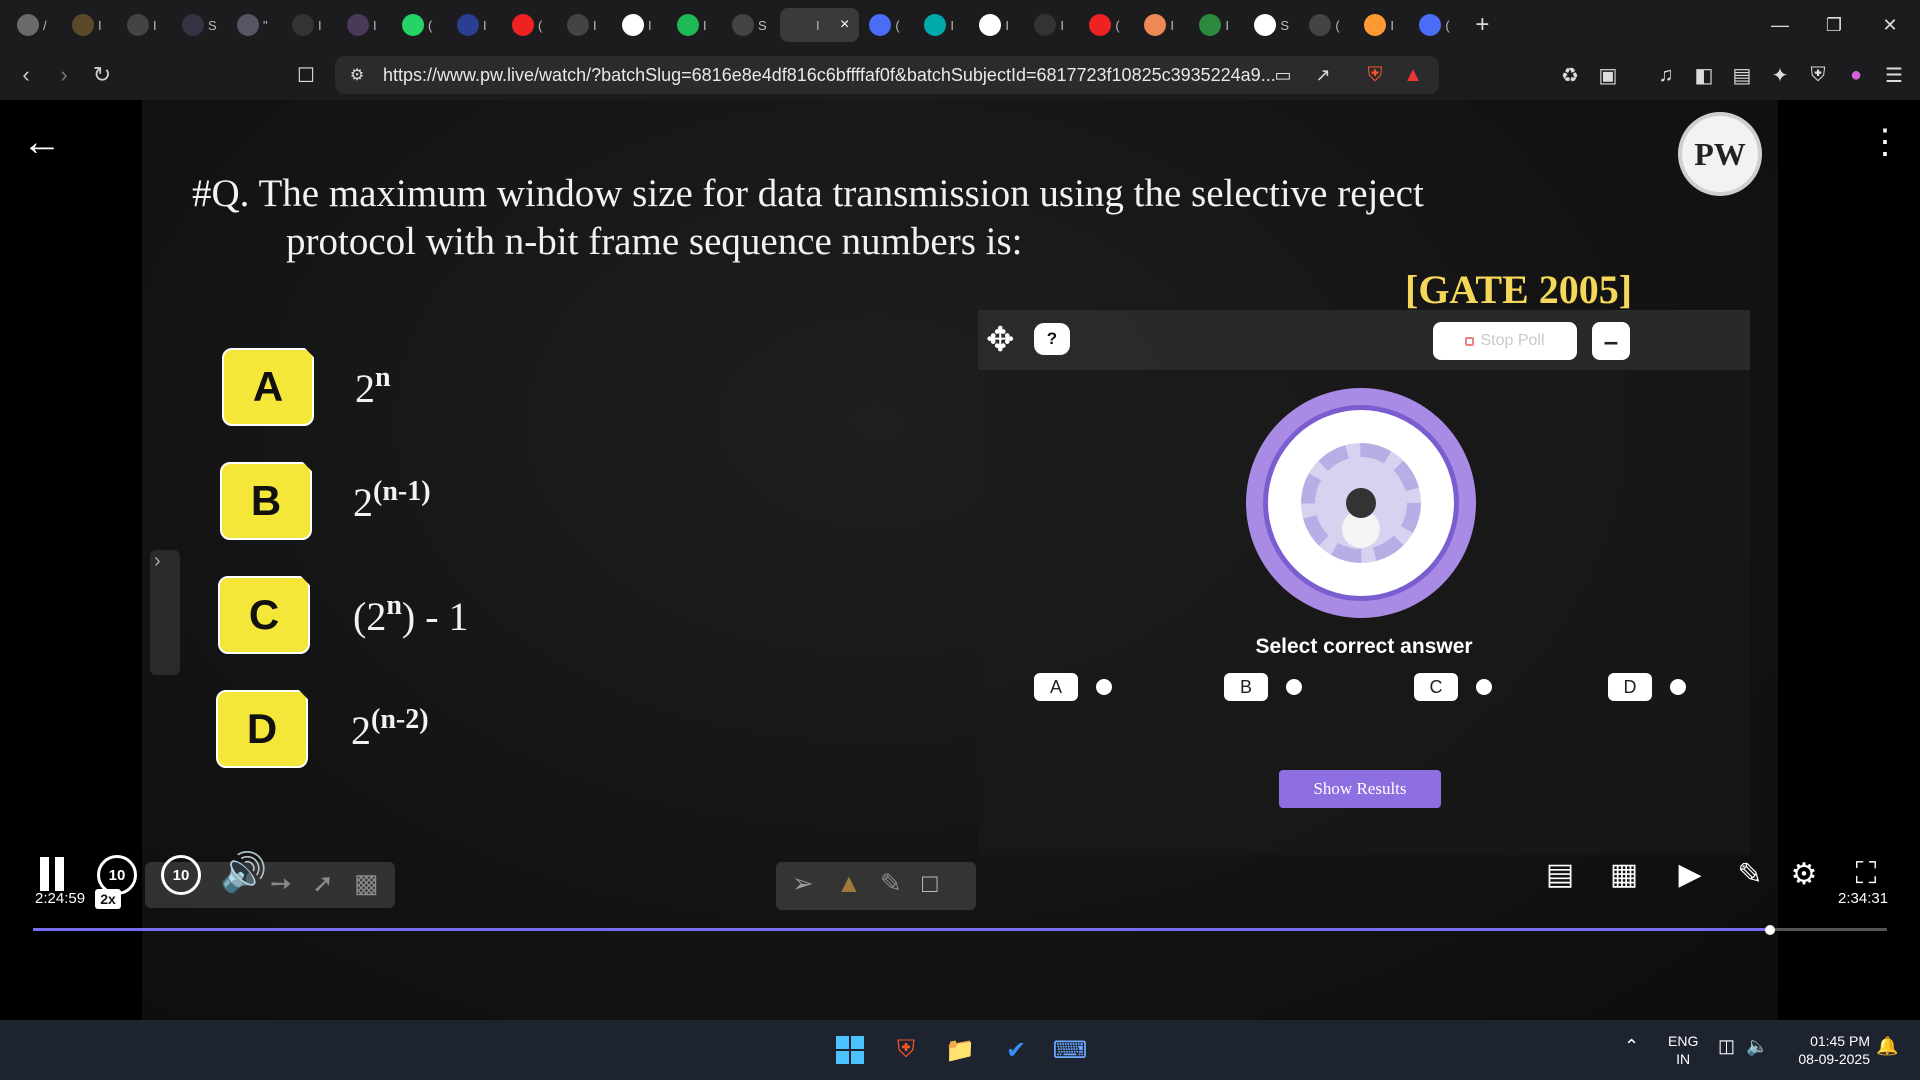  What do you see at coordinates (155, 25) in the screenshot?
I see `tab-title: I` at bounding box center [155, 25].